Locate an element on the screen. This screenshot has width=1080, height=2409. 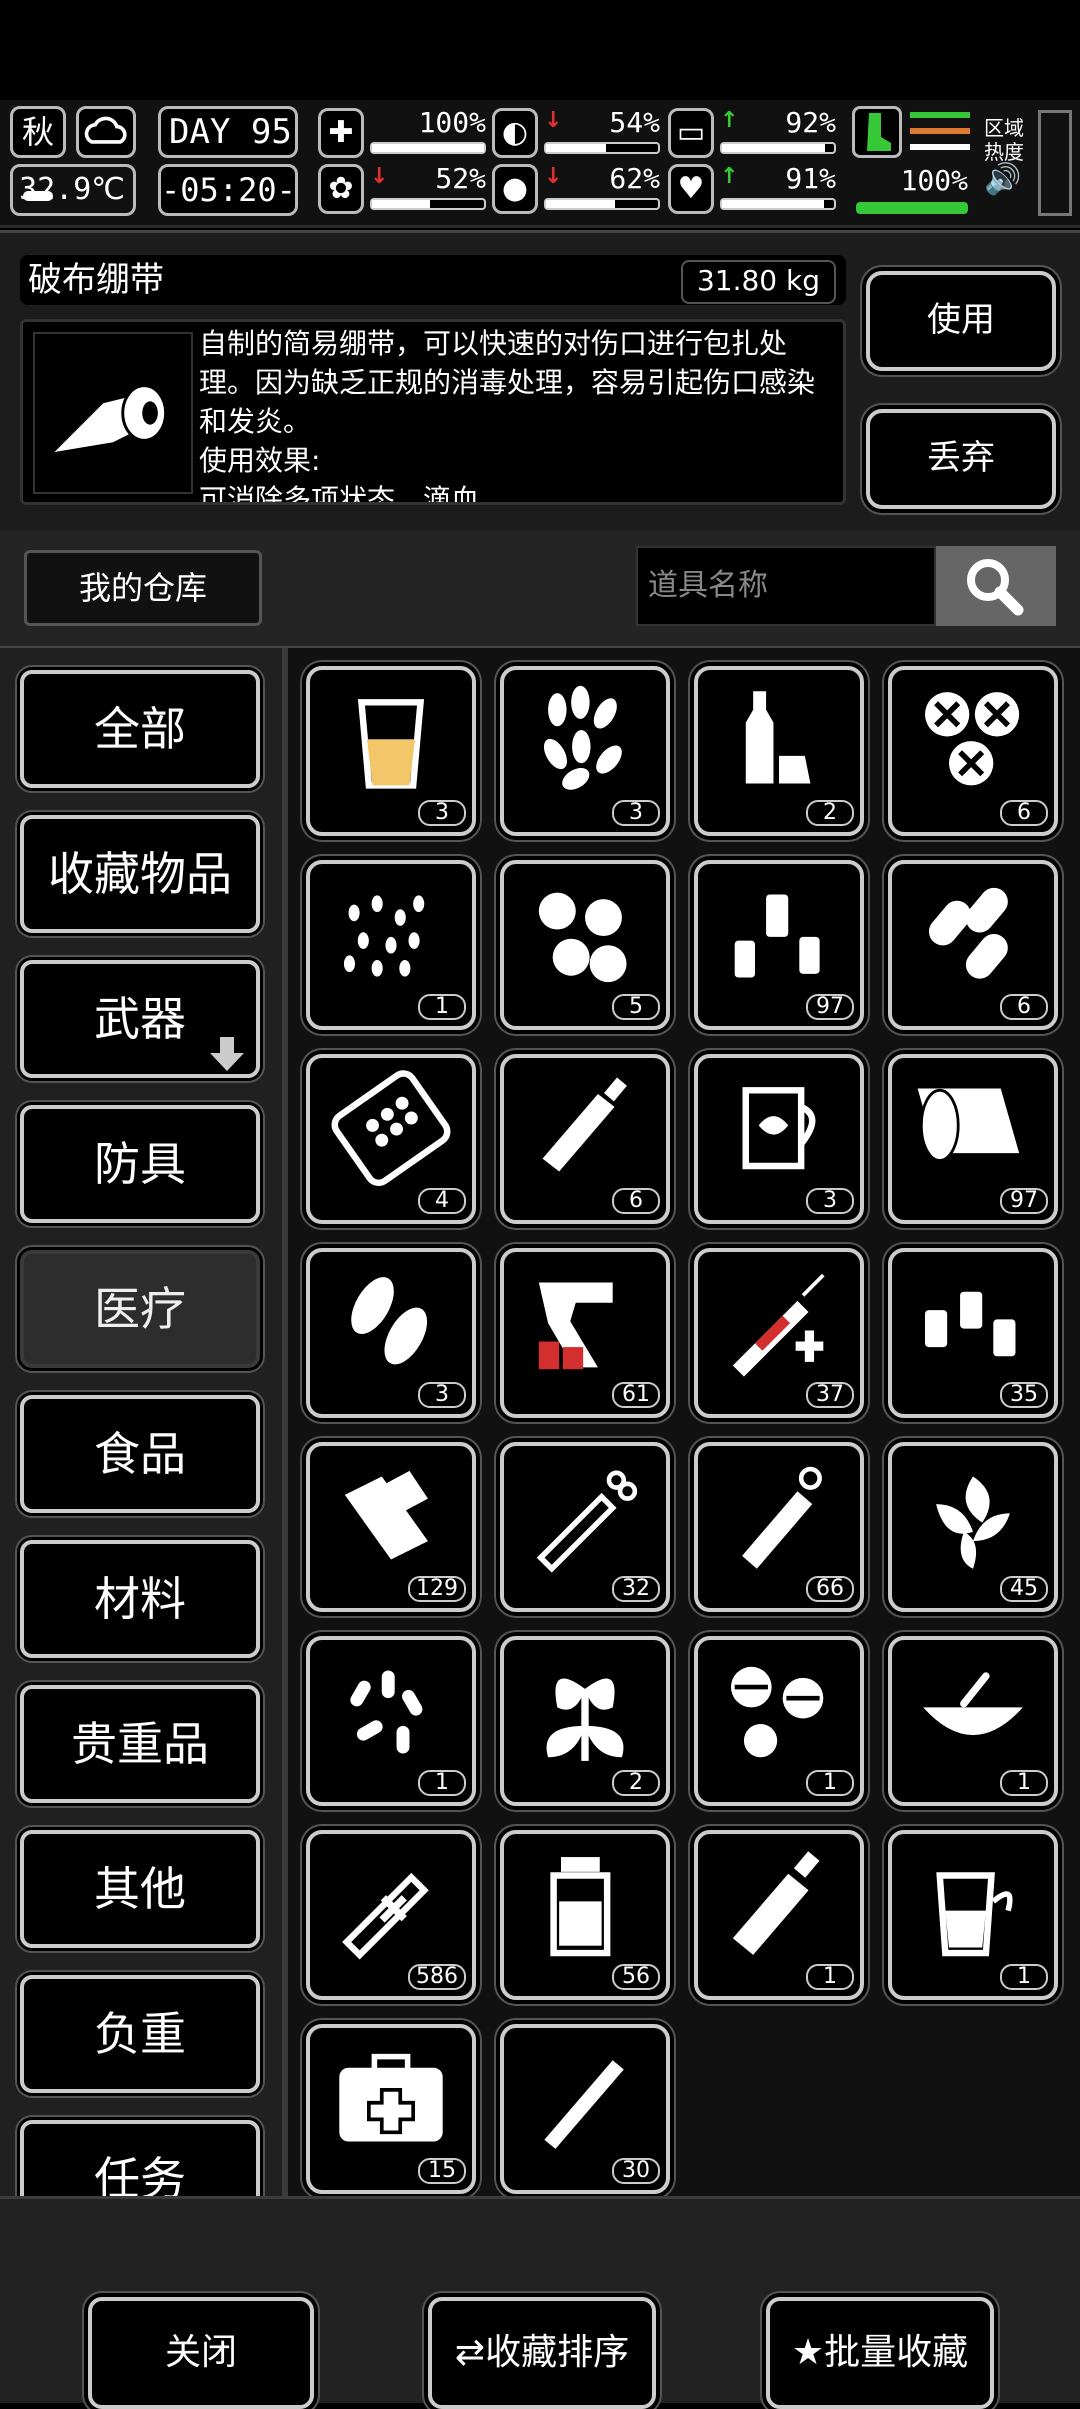
inventory-slot: 45 is located at coordinates (973, 1527).